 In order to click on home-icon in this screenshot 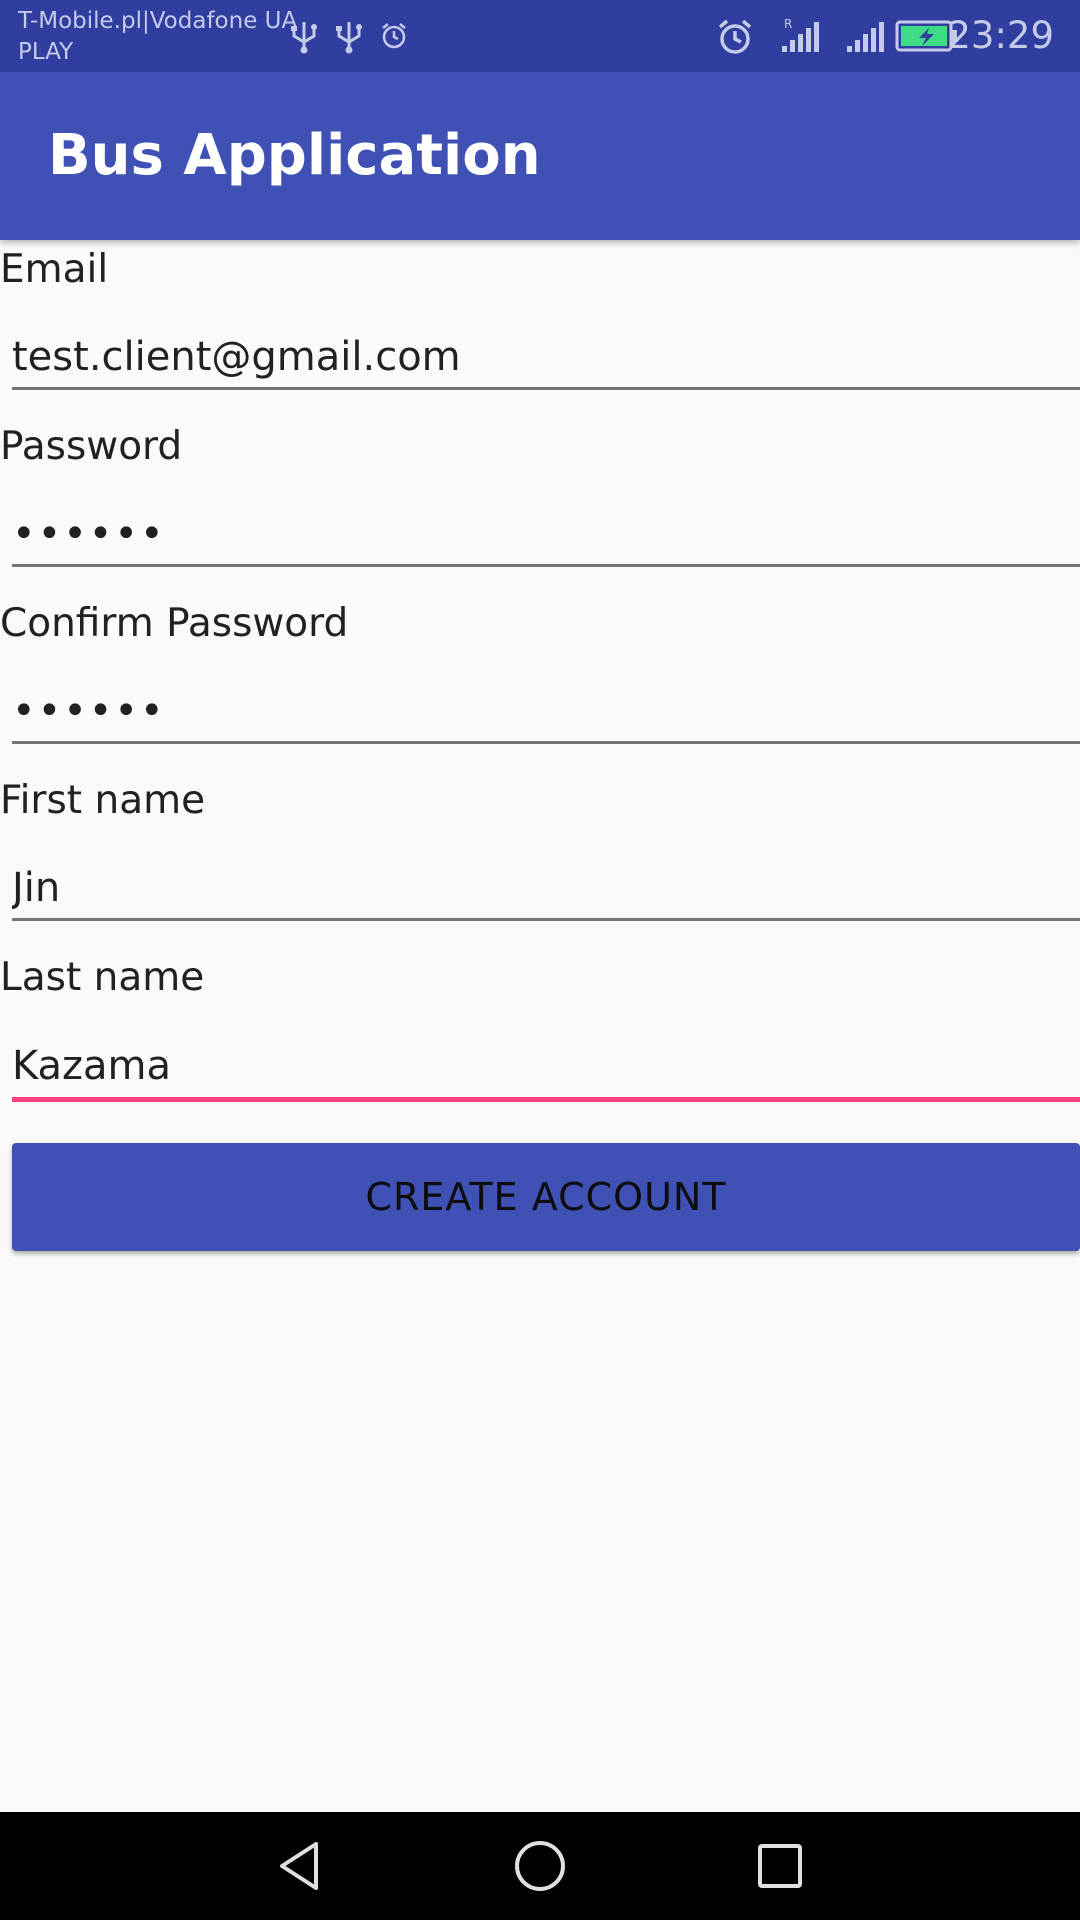, I will do `click(540, 1866)`.